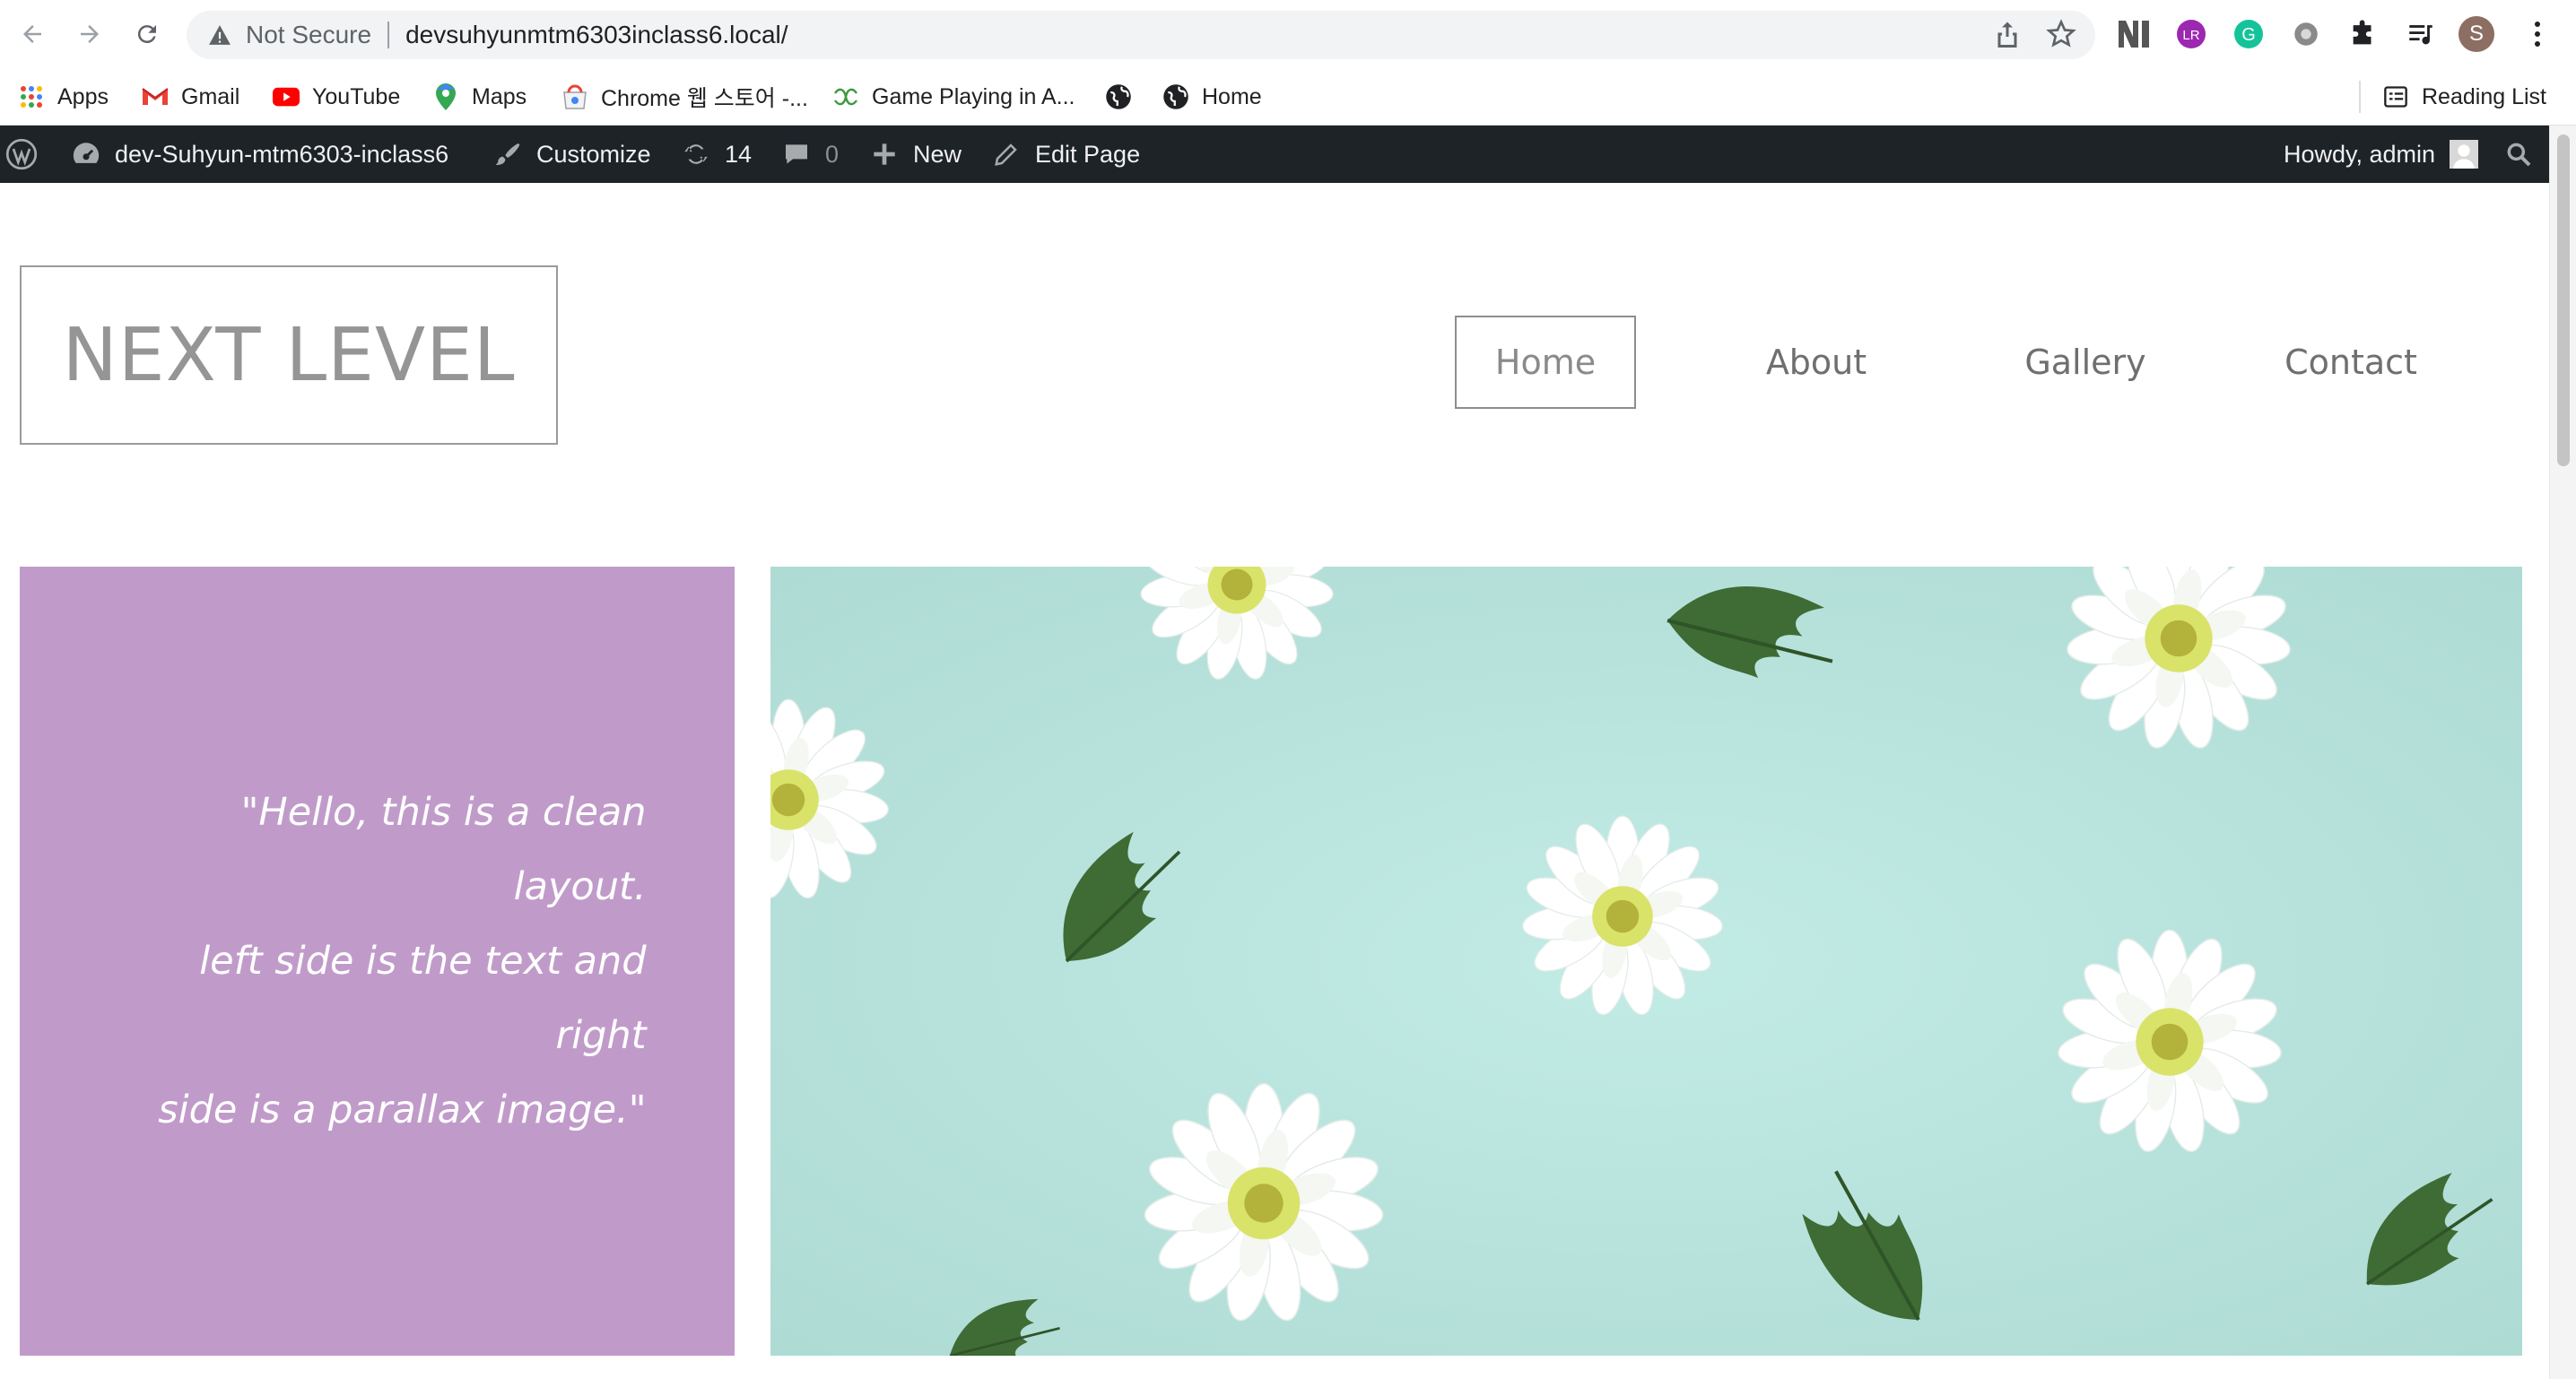 The height and width of the screenshot is (1379, 2576). Describe the element at coordinates (2134, 34) in the screenshot. I see `extension-n-icon` at that location.